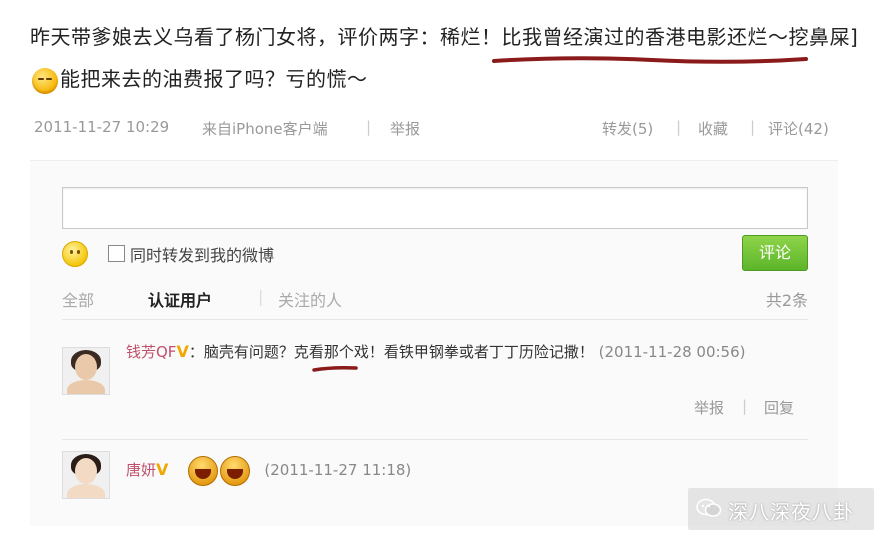 Image resolution: width=890 pixels, height=545 pixels. What do you see at coordinates (141, 470) in the screenshot?
I see `comment-author: 唐妍` at bounding box center [141, 470].